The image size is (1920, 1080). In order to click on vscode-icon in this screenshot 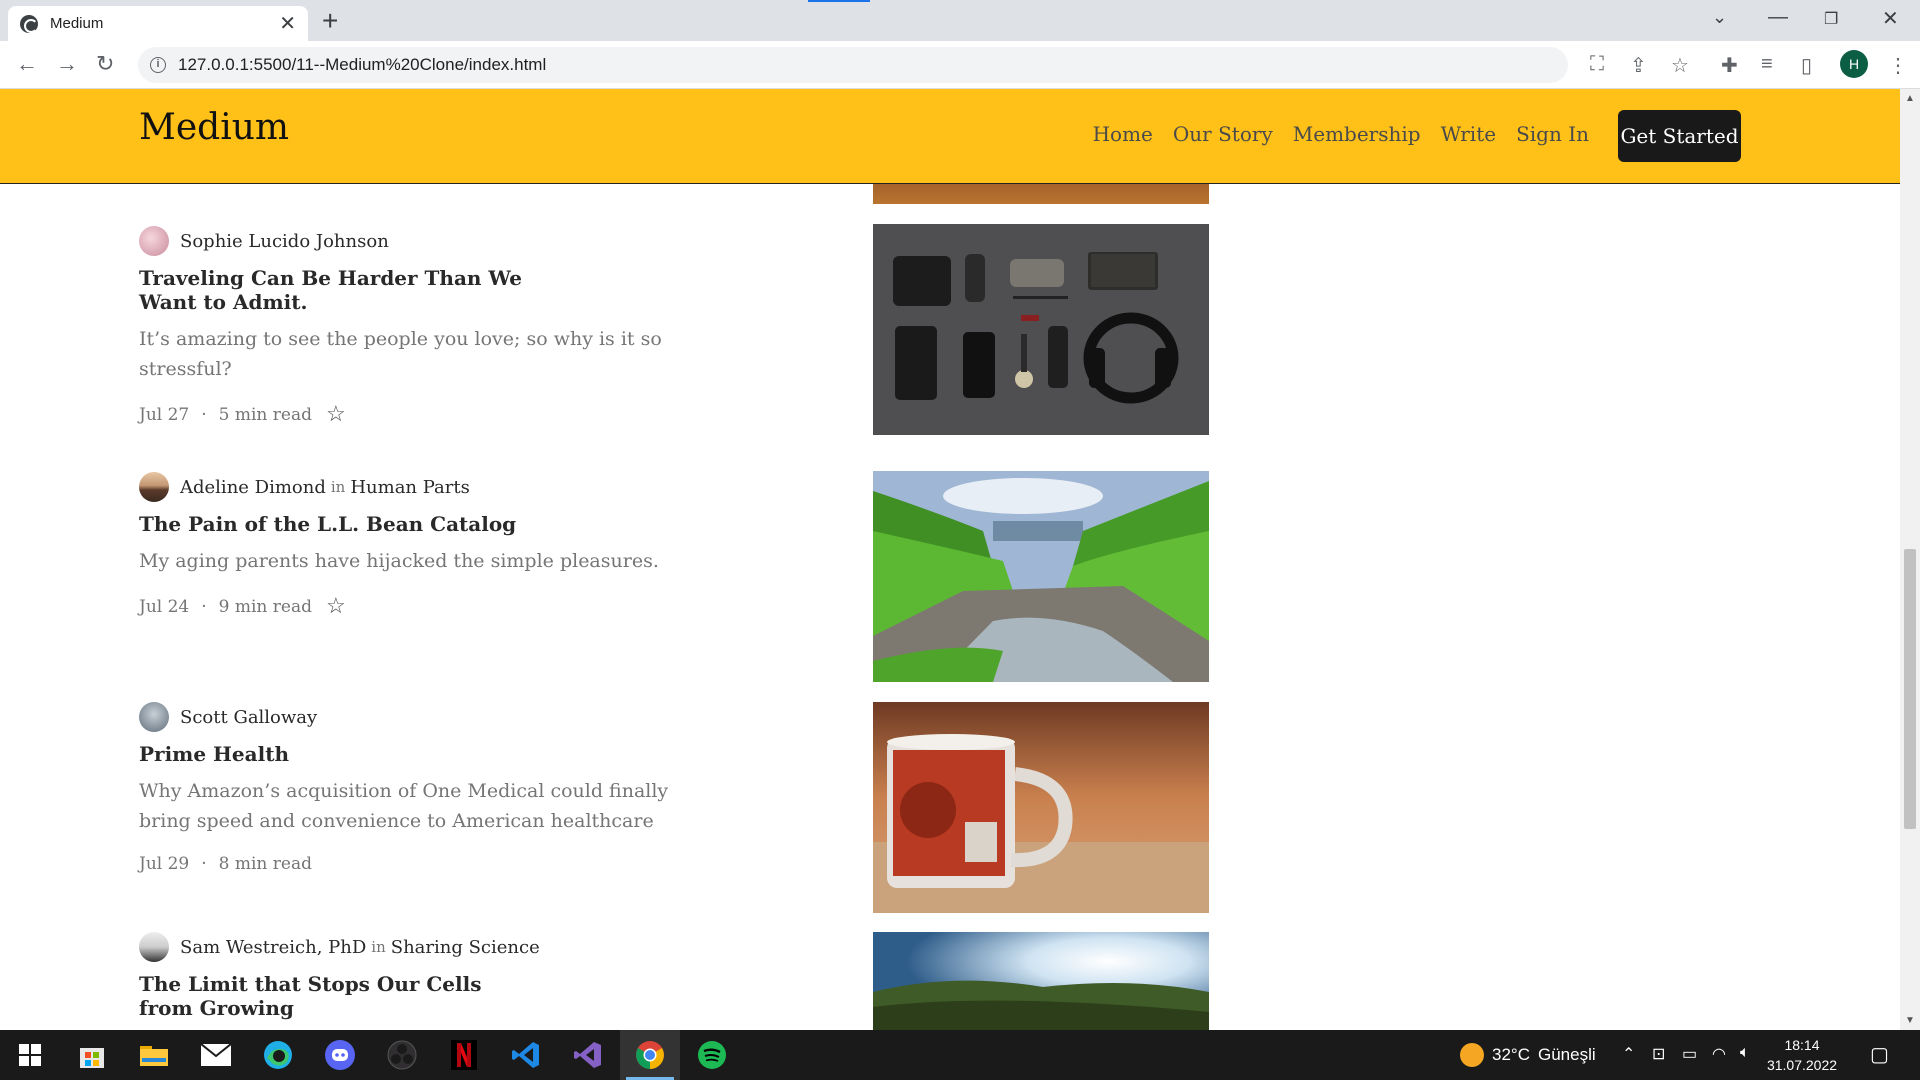, I will do `click(526, 1055)`.